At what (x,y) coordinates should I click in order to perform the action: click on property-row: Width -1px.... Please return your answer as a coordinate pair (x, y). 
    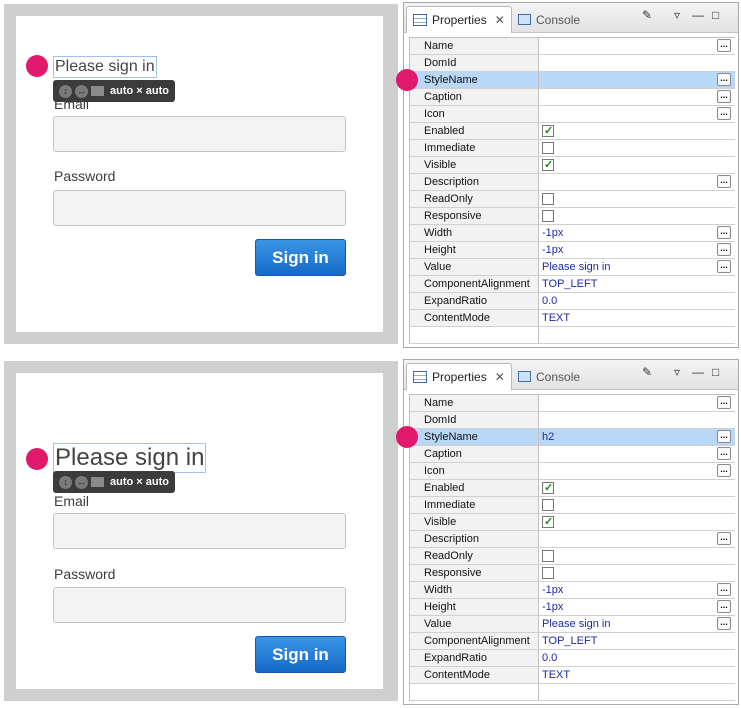
    Looking at the image, I should click on (572, 233).